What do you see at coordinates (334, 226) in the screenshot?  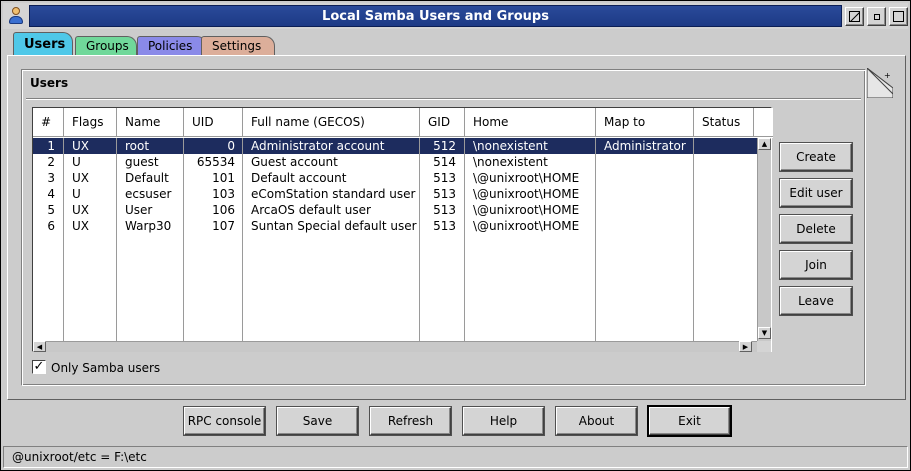 I see `cell-fullname: Suntan Special default user` at bounding box center [334, 226].